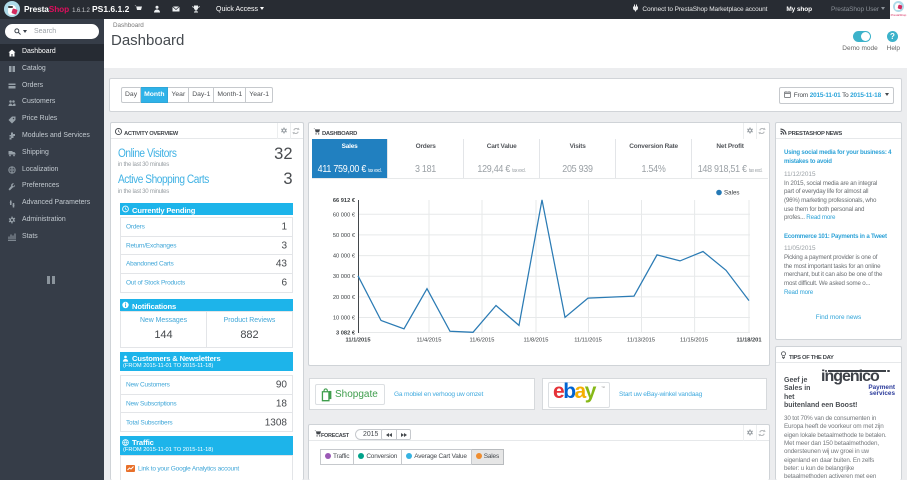  I want to click on svg-text: 30 000 €, so click(344, 277).